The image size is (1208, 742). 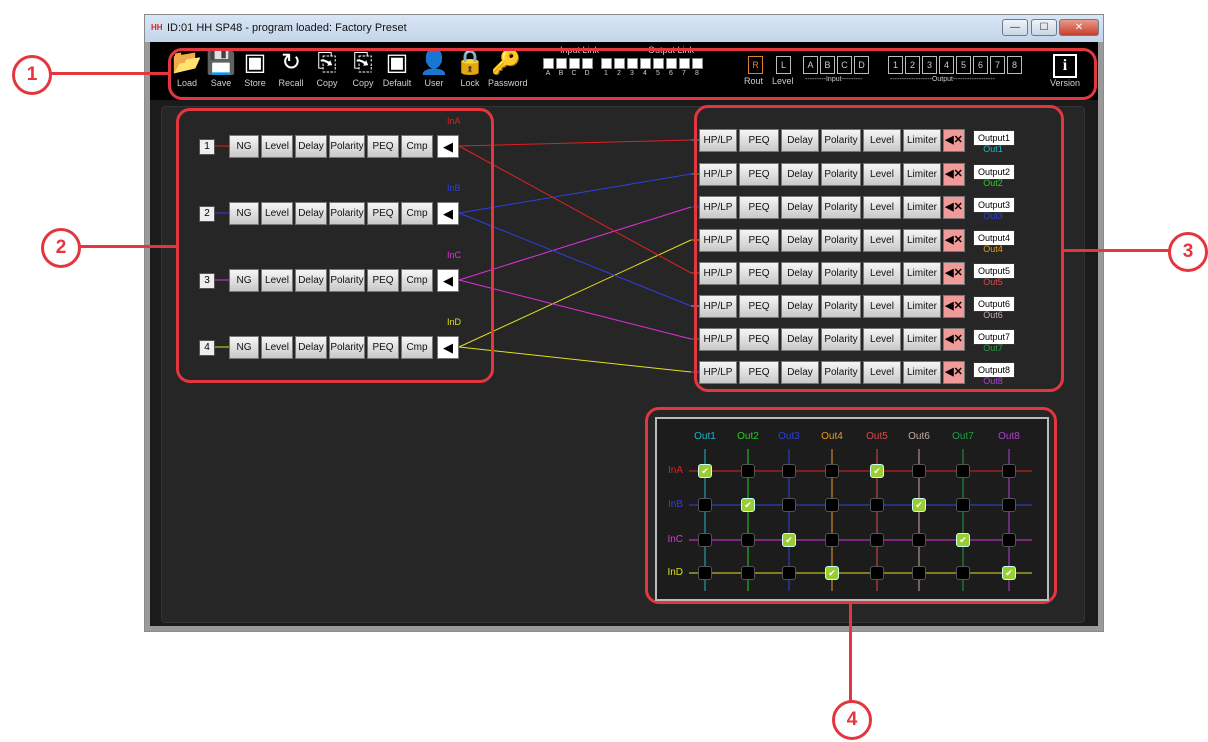 What do you see at coordinates (705, 436) in the screenshot?
I see `matrix-col-out1: Out1` at bounding box center [705, 436].